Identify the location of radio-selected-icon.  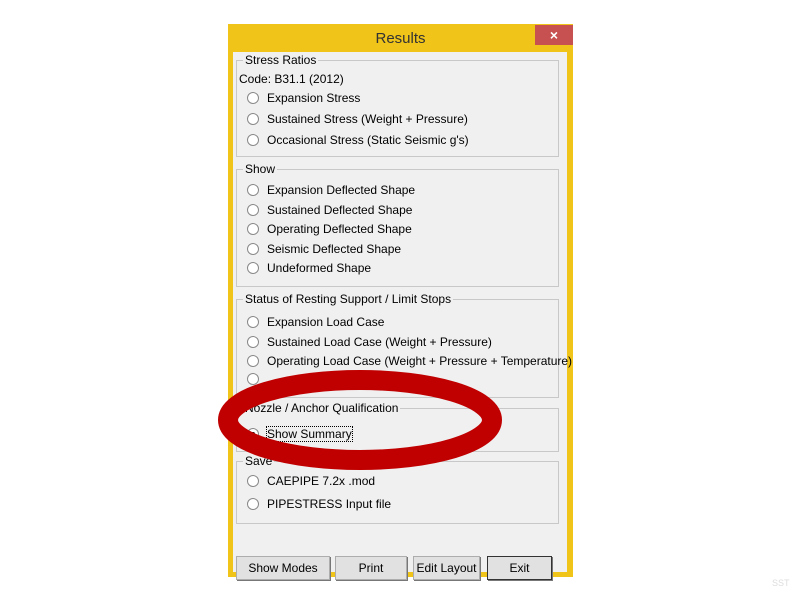
(253, 434).